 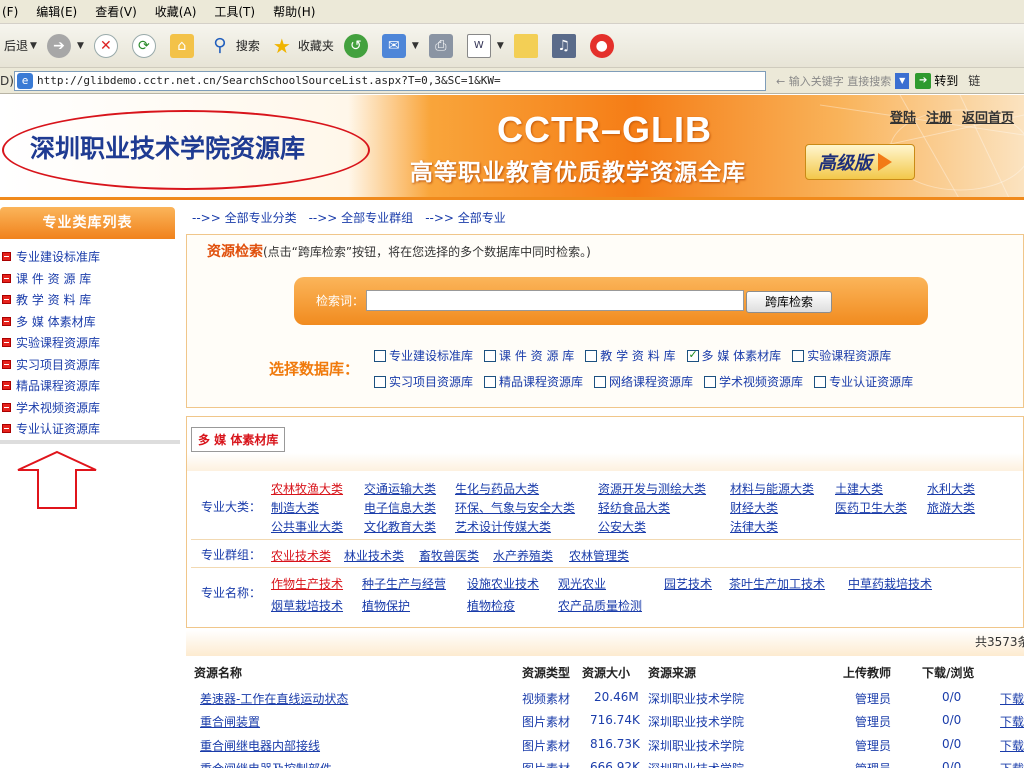 What do you see at coordinates (777, 583) in the screenshot?
I see `major-name-link: 茶叶生产加工技术` at bounding box center [777, 583].